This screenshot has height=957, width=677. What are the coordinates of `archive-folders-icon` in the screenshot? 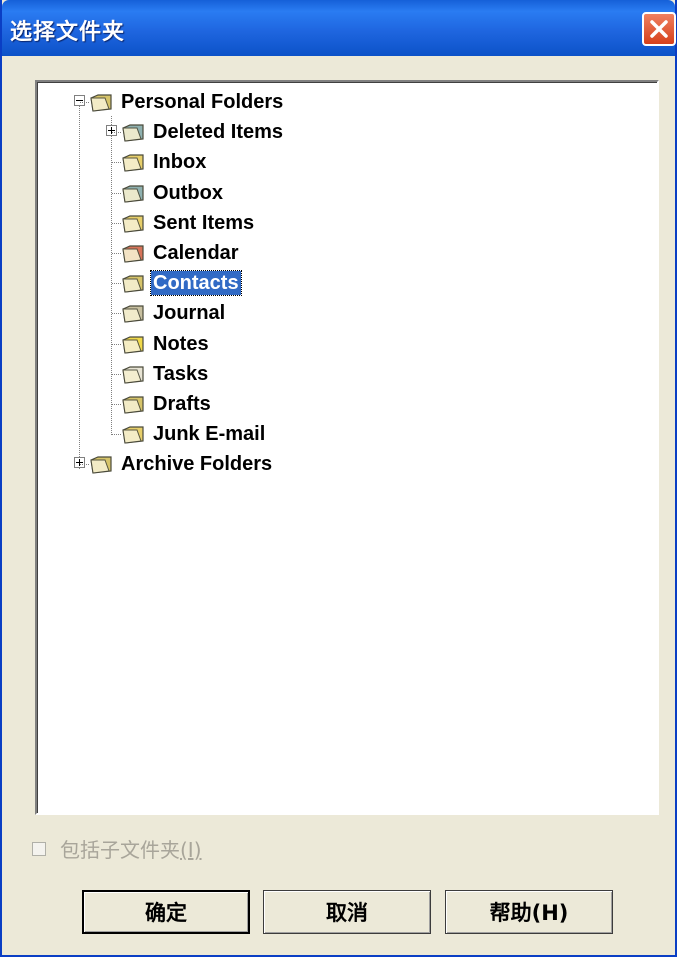 It's located at (101, 464).